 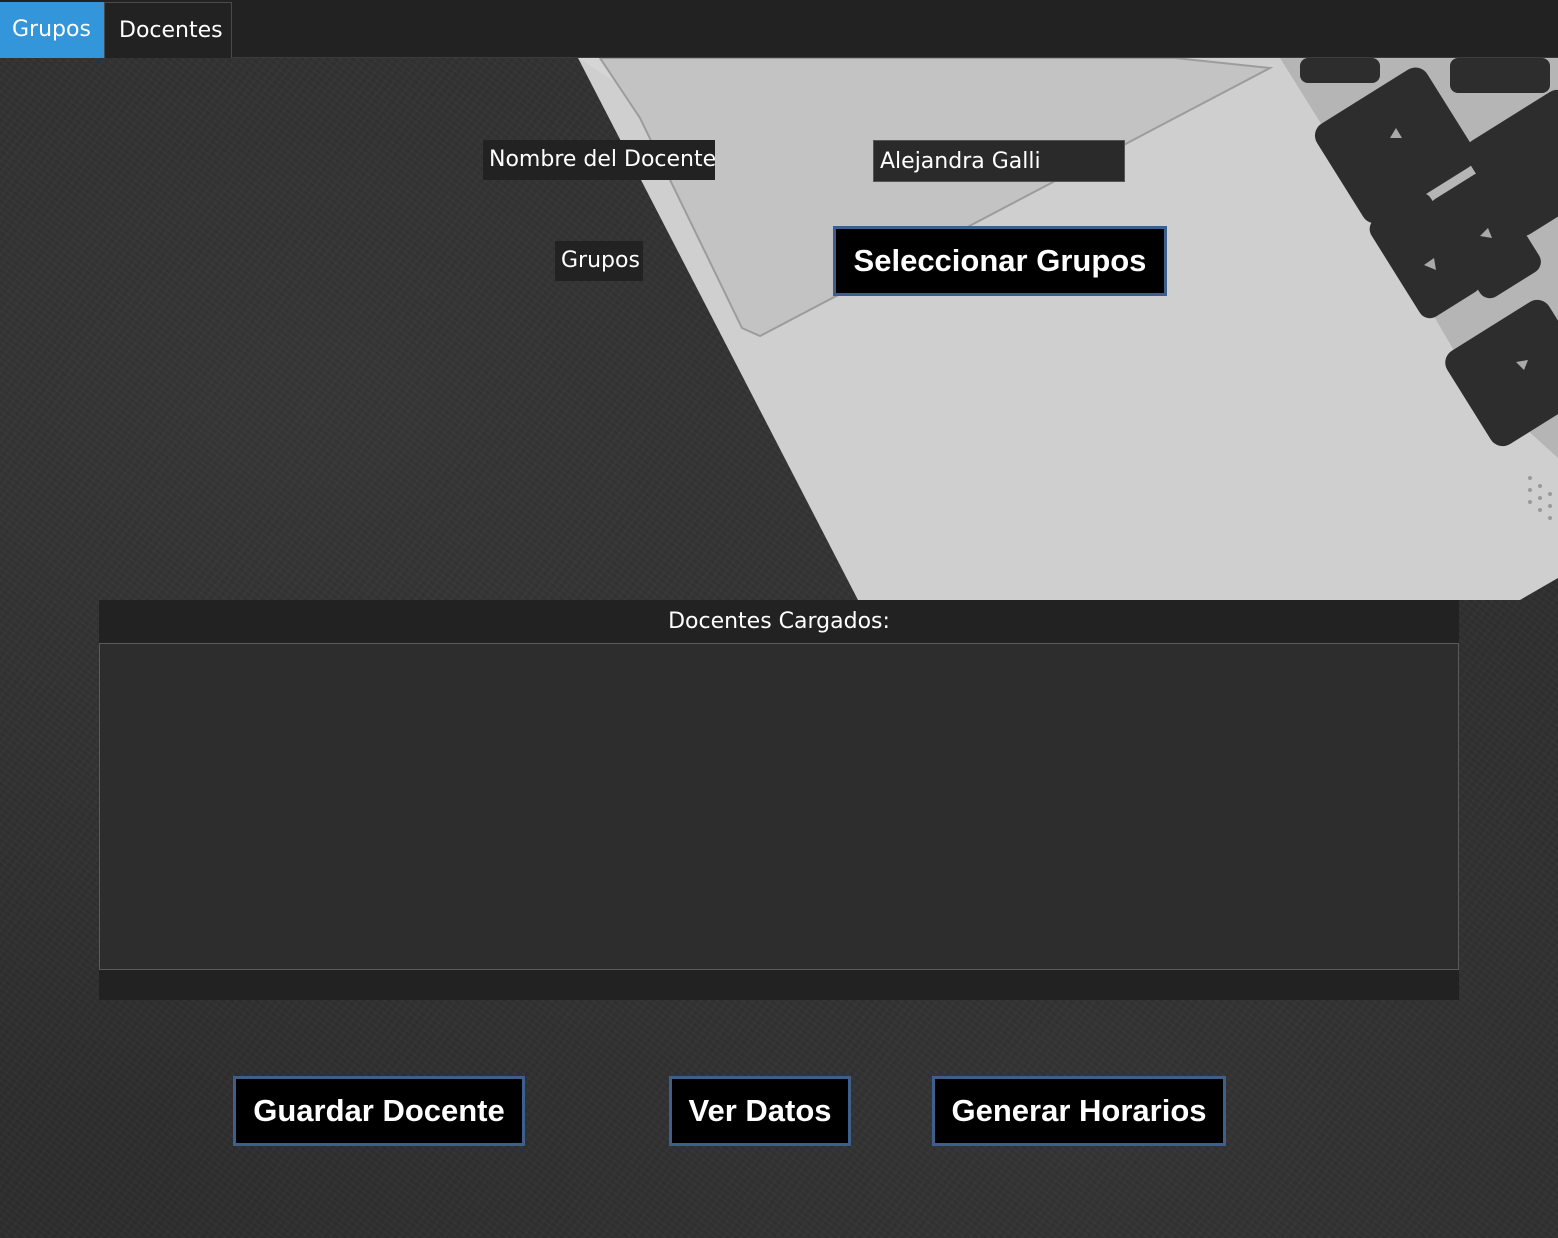 What do you see at coordinates (999, 161) in the screenshot?
I see `docente-name-input` at bounding box center [999, 161].